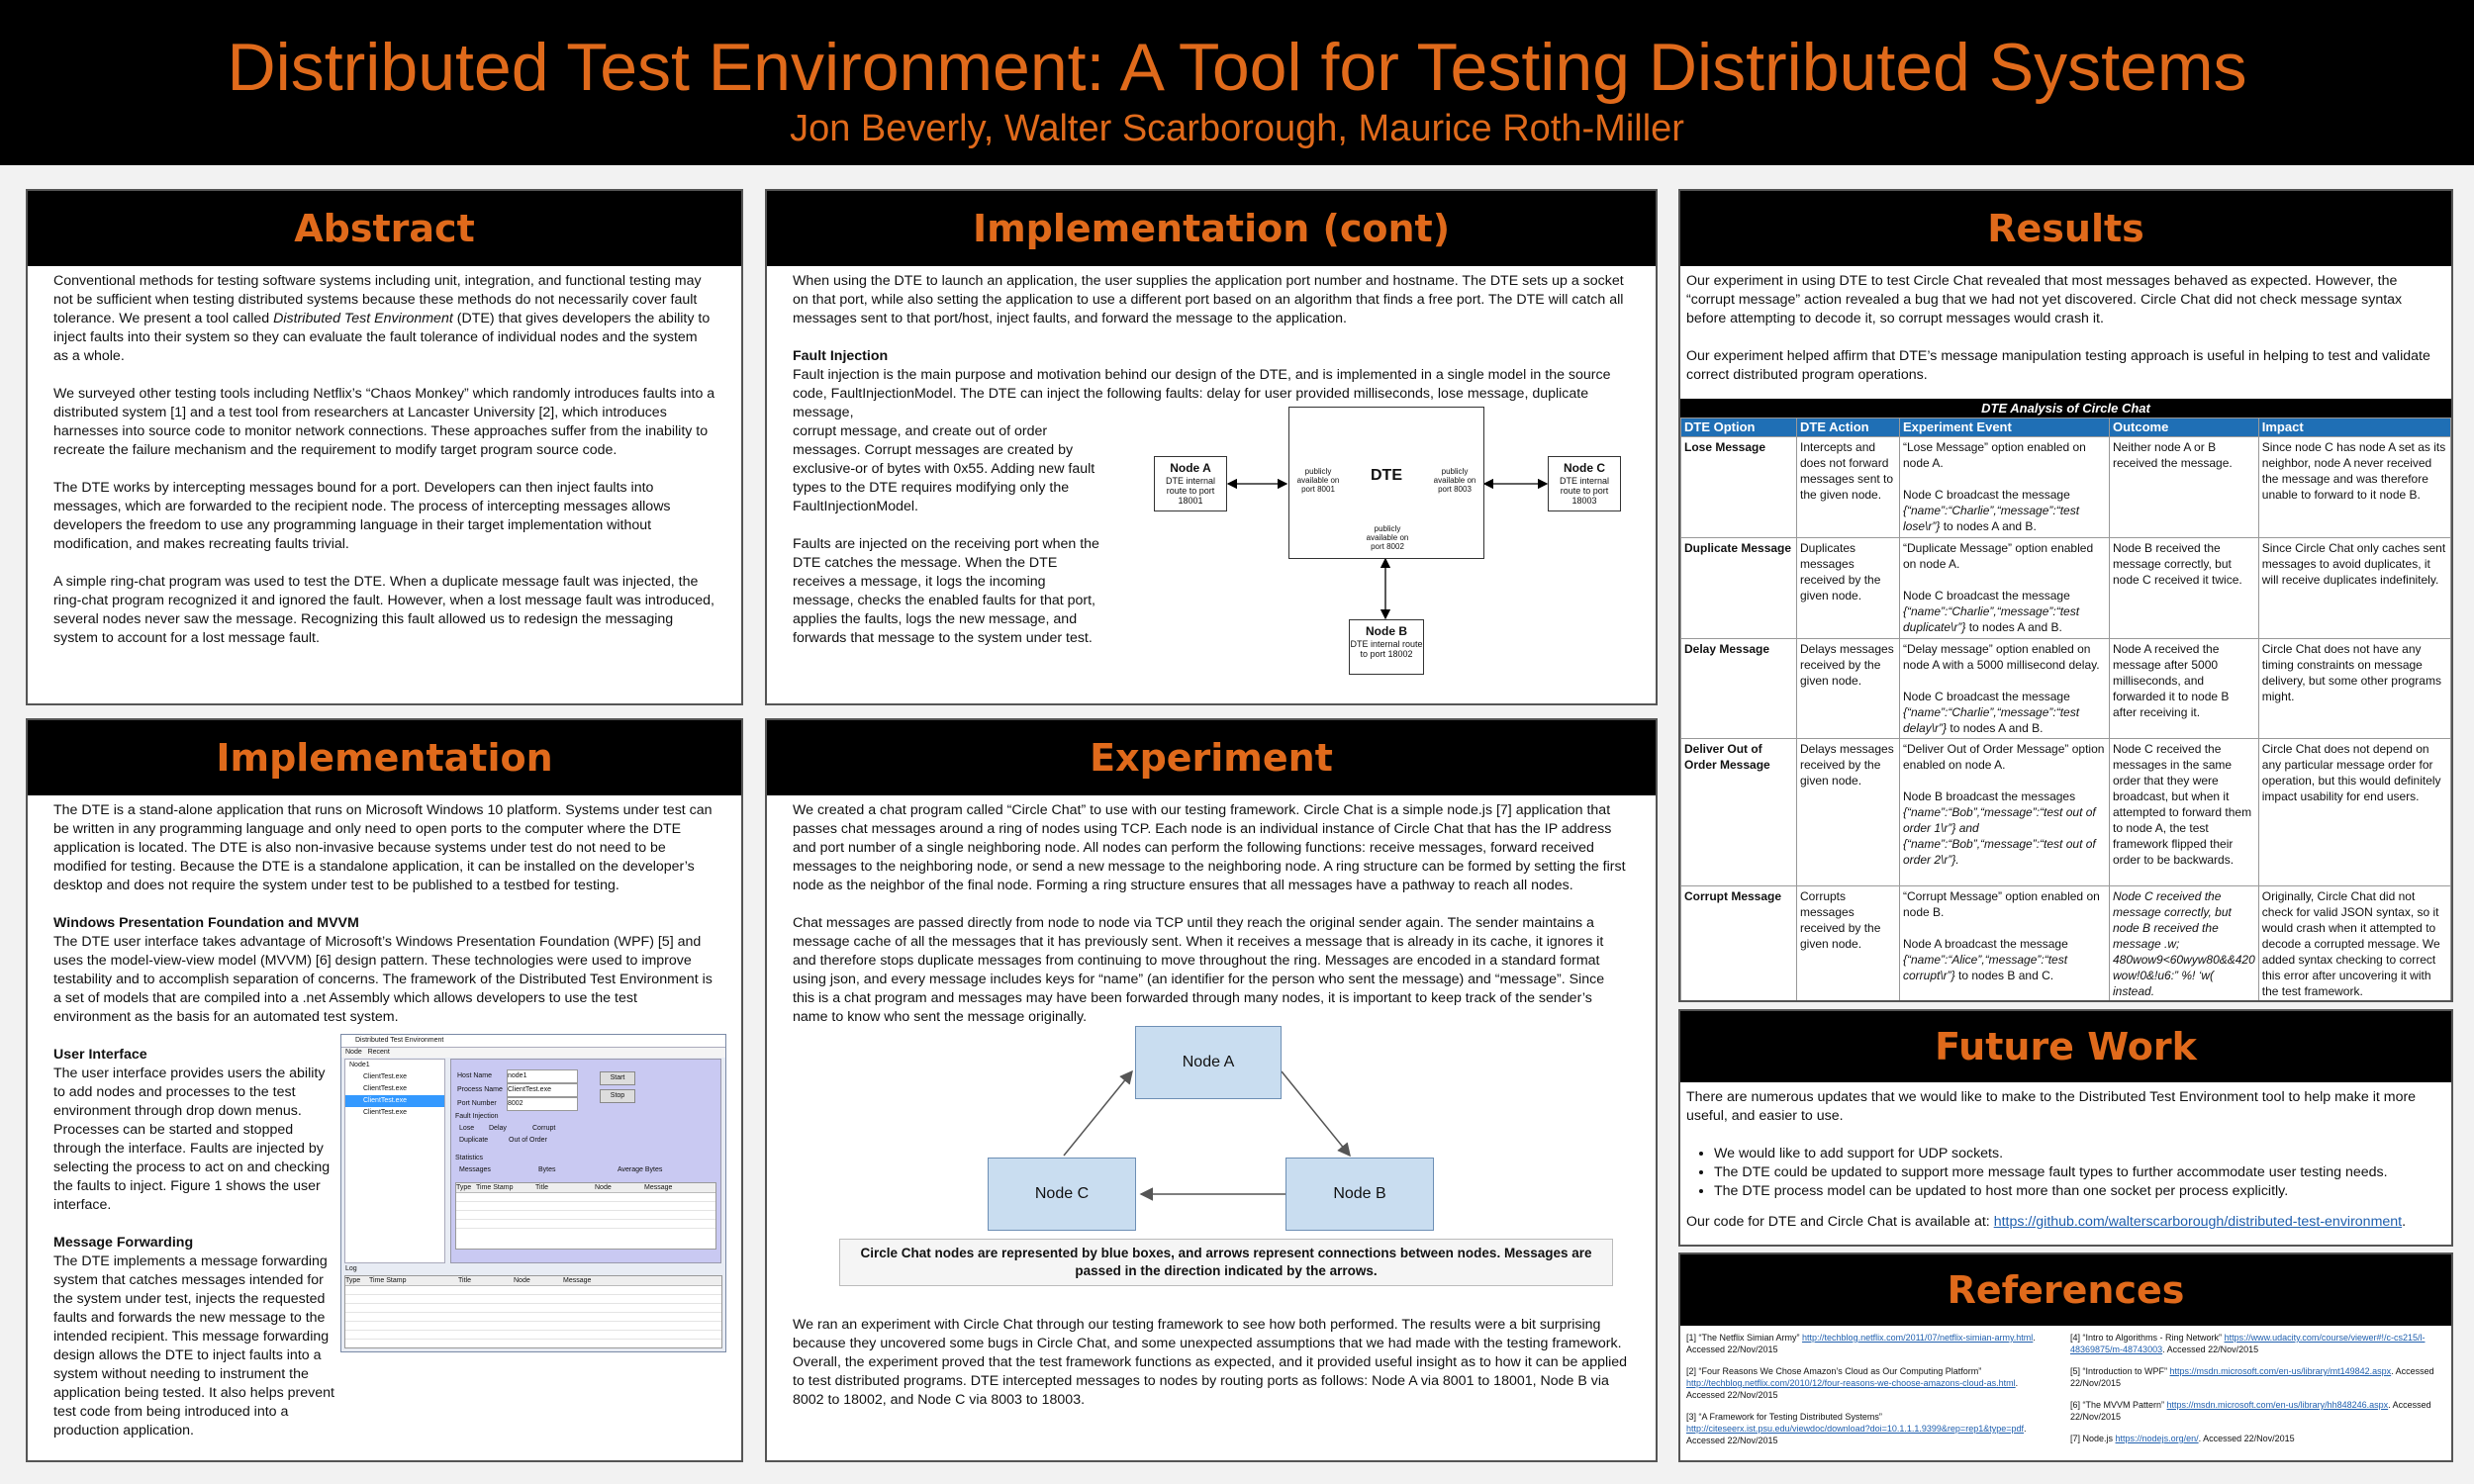 The image size is (2474, 1484). Describe the element at coordinates (354, 1052) in the screenshot. I see `menu-node: Node` at that location.